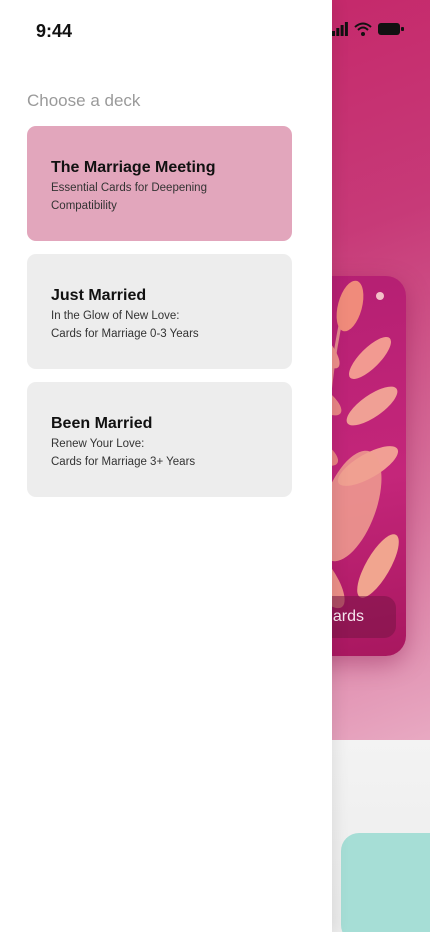  What do you see at coordinates (363, 29) in the screenshot?
I see `wifi-icon` at bounding box center [363, 29].